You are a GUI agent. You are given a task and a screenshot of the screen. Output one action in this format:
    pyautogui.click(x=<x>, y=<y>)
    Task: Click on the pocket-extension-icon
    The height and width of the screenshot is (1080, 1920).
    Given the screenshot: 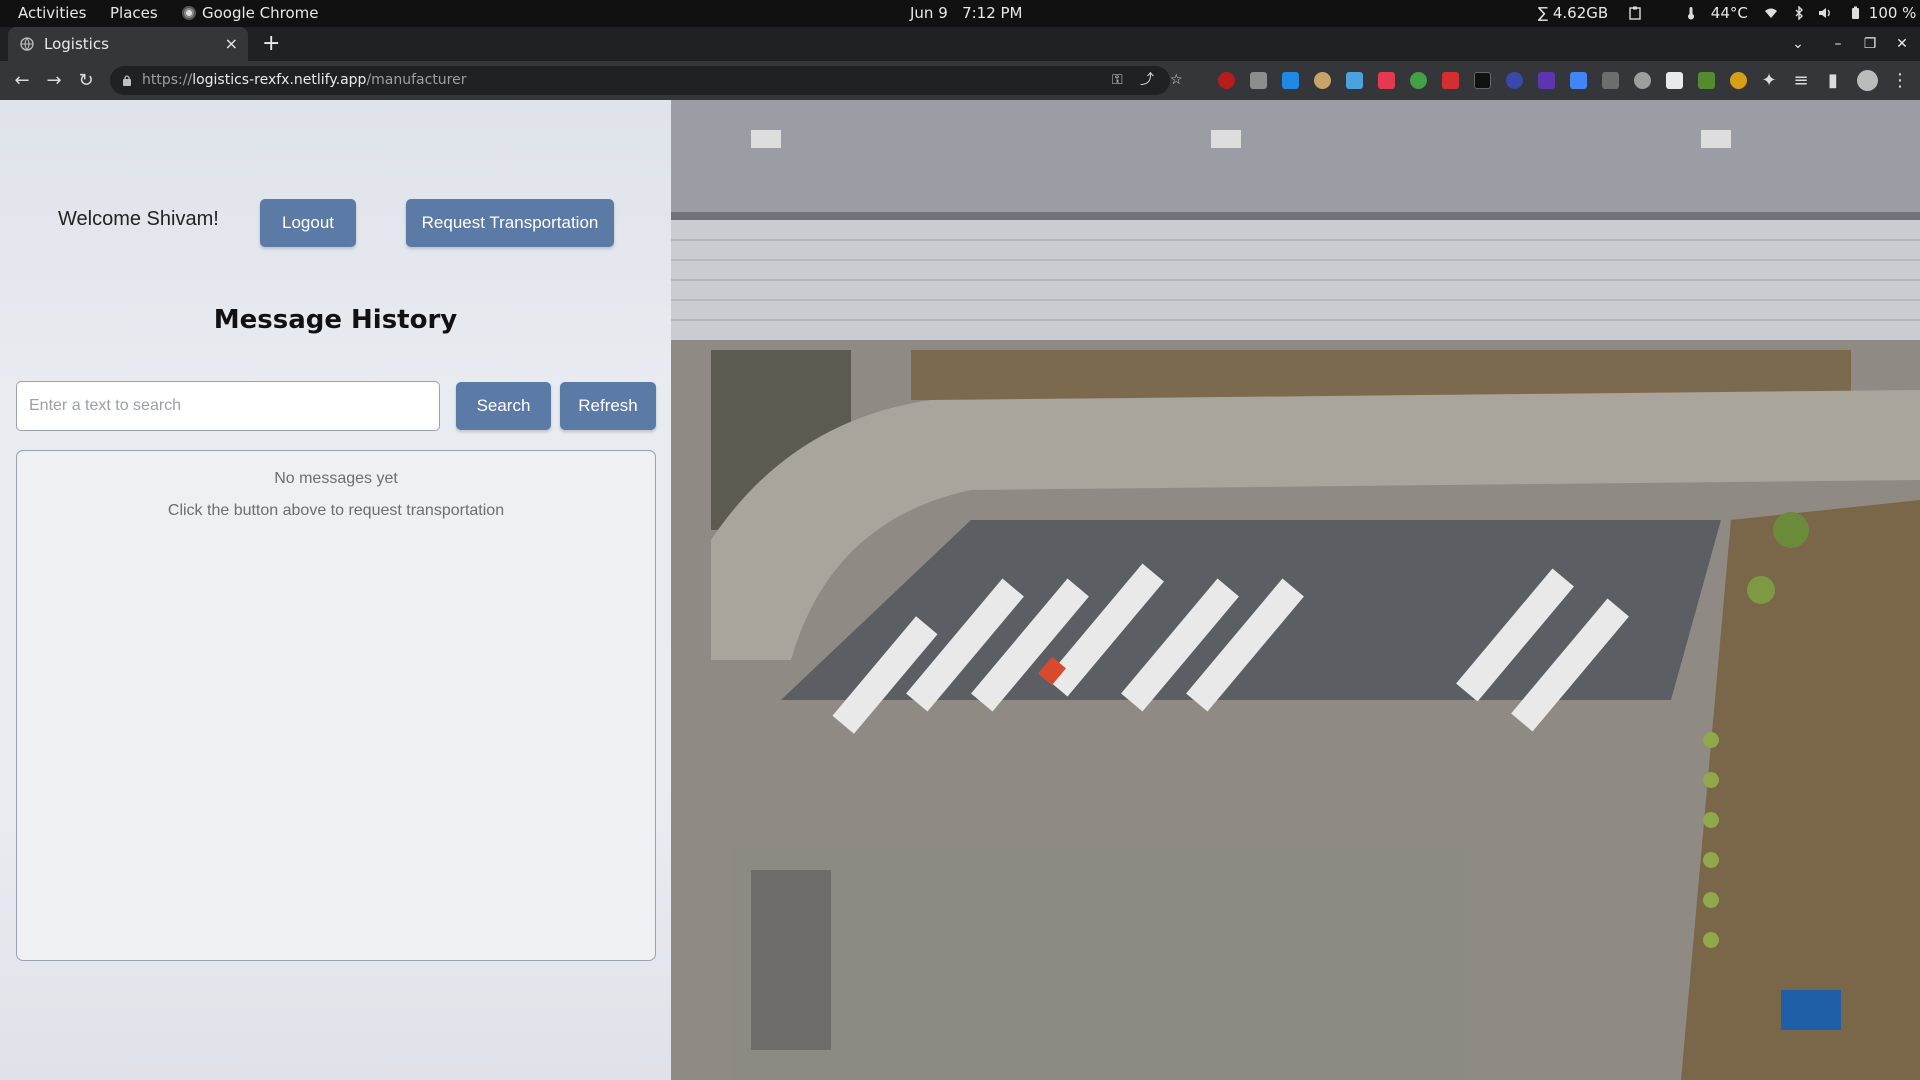 What is the action you would take?
    pyautogui.click(x=1386, y=80)
    